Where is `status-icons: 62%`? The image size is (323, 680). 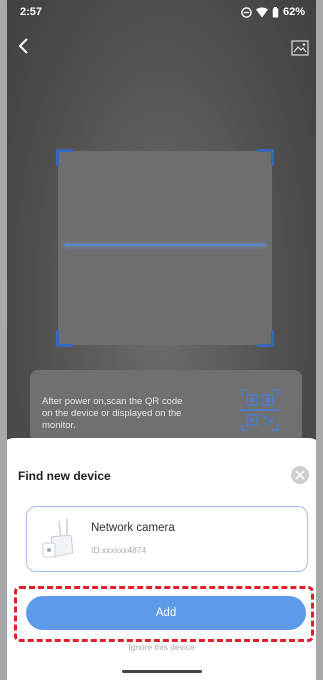 status-icons: 62% is located at coordinates (273, 12).